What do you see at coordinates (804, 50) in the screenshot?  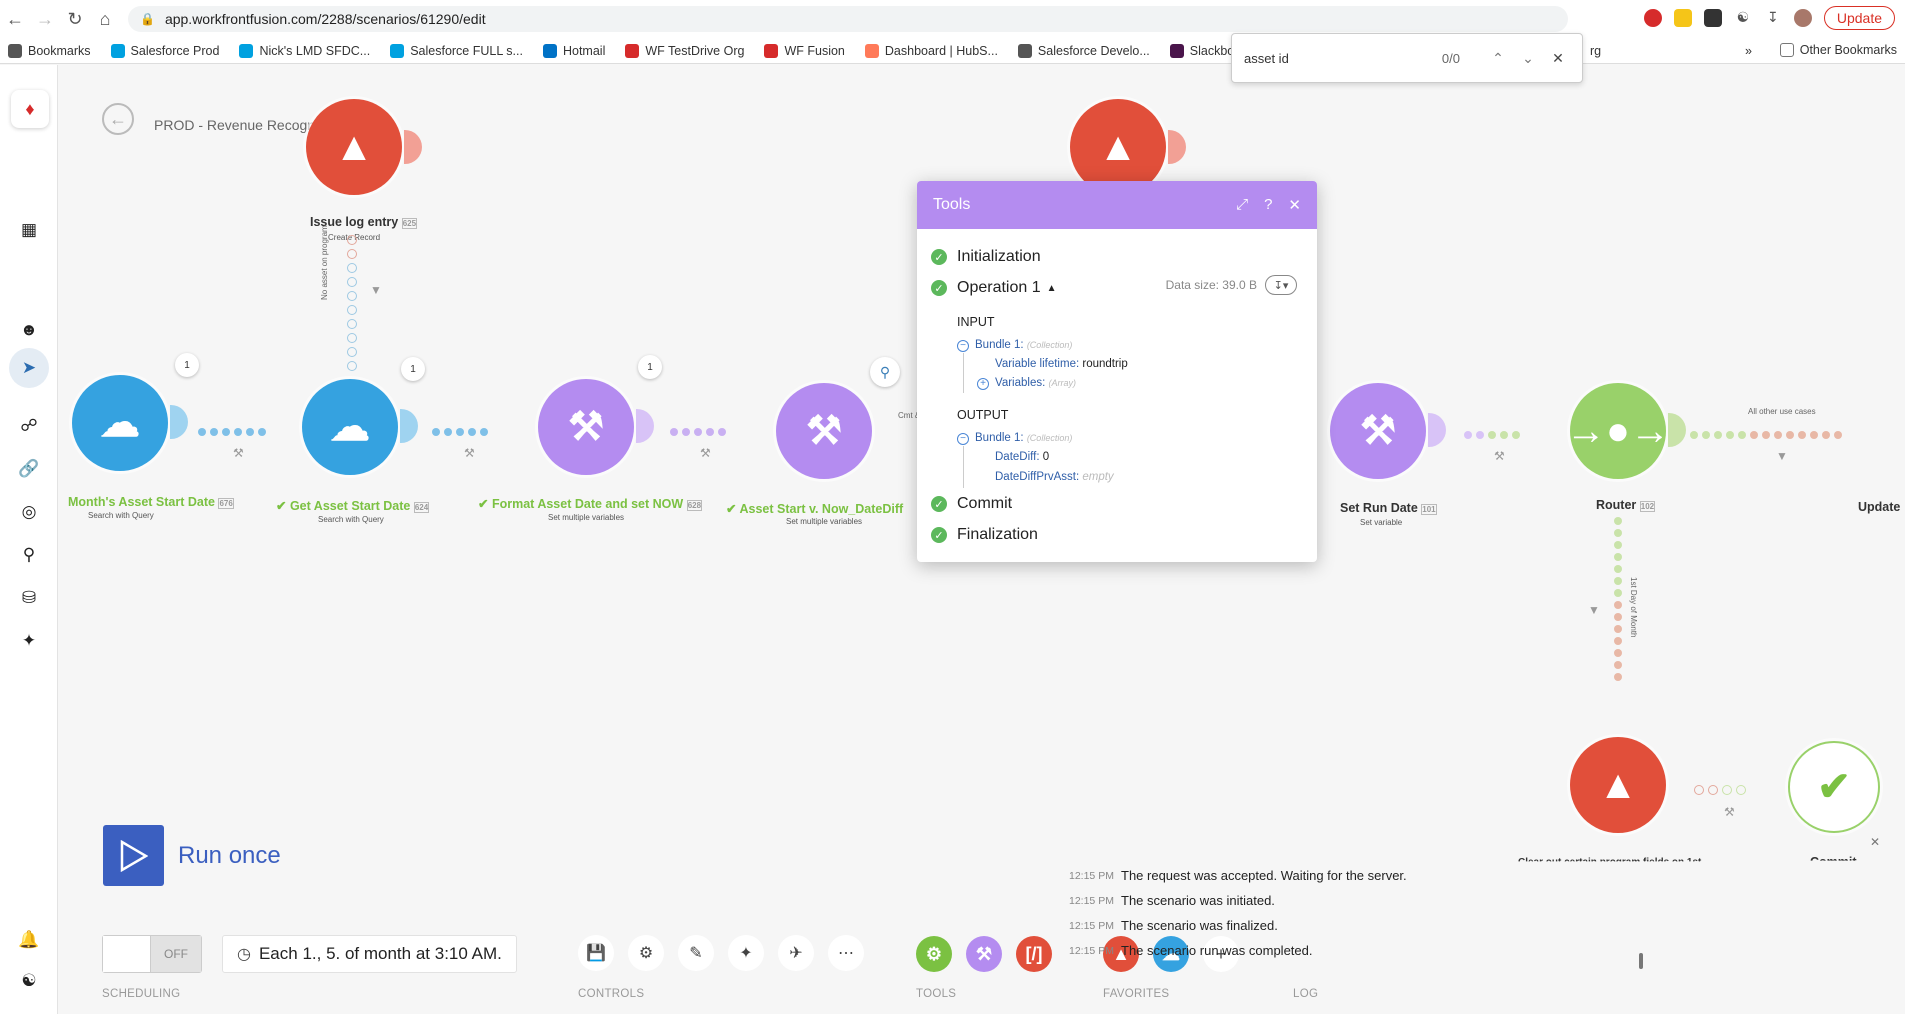 I see `bookmark-item: WF Fusion` at bounding box center [804, 50].